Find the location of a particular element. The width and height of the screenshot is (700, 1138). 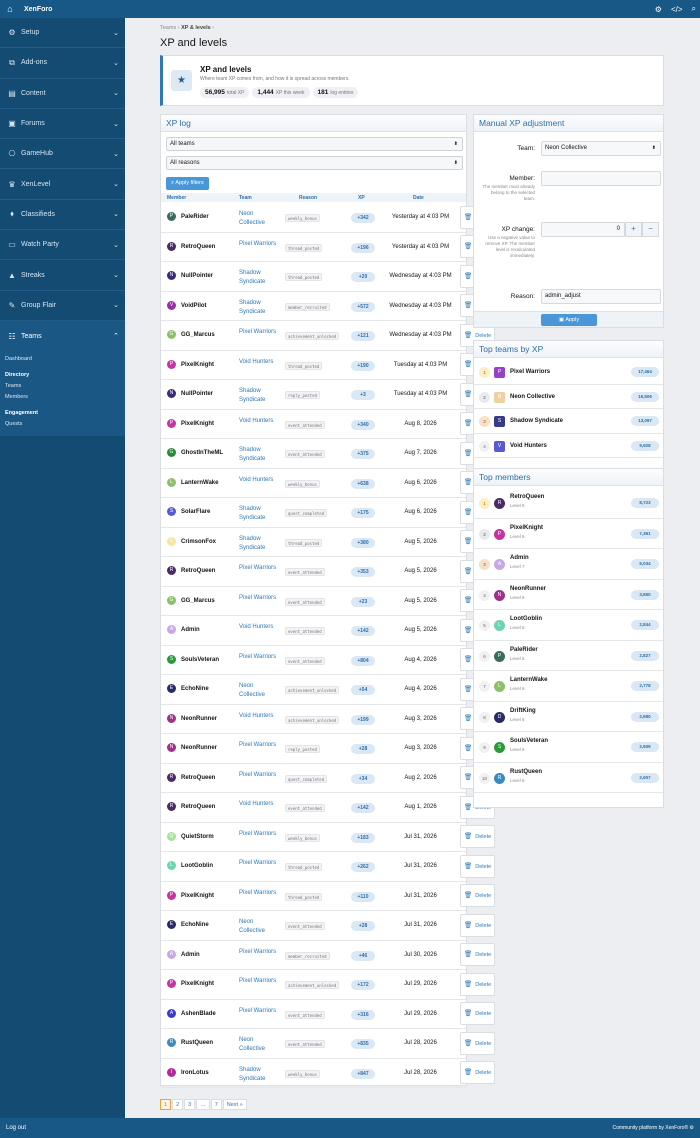

avatar: C is located at coordinates (171, 541).